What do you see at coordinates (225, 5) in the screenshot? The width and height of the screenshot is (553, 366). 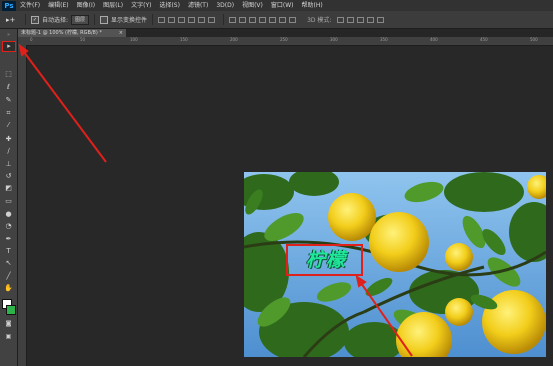 I see `menu-3d: 3D(D)` at bounding box center [225, 5].